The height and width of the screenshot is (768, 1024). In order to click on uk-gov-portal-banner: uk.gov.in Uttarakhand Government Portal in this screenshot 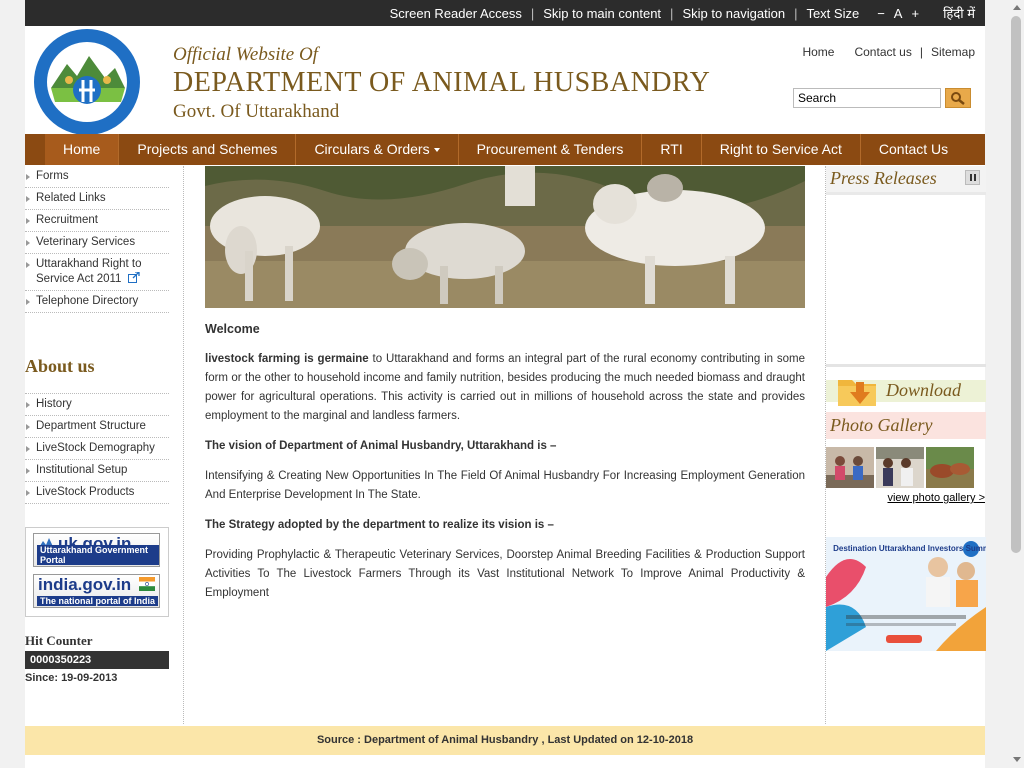, I will do `click(96, 550)`.